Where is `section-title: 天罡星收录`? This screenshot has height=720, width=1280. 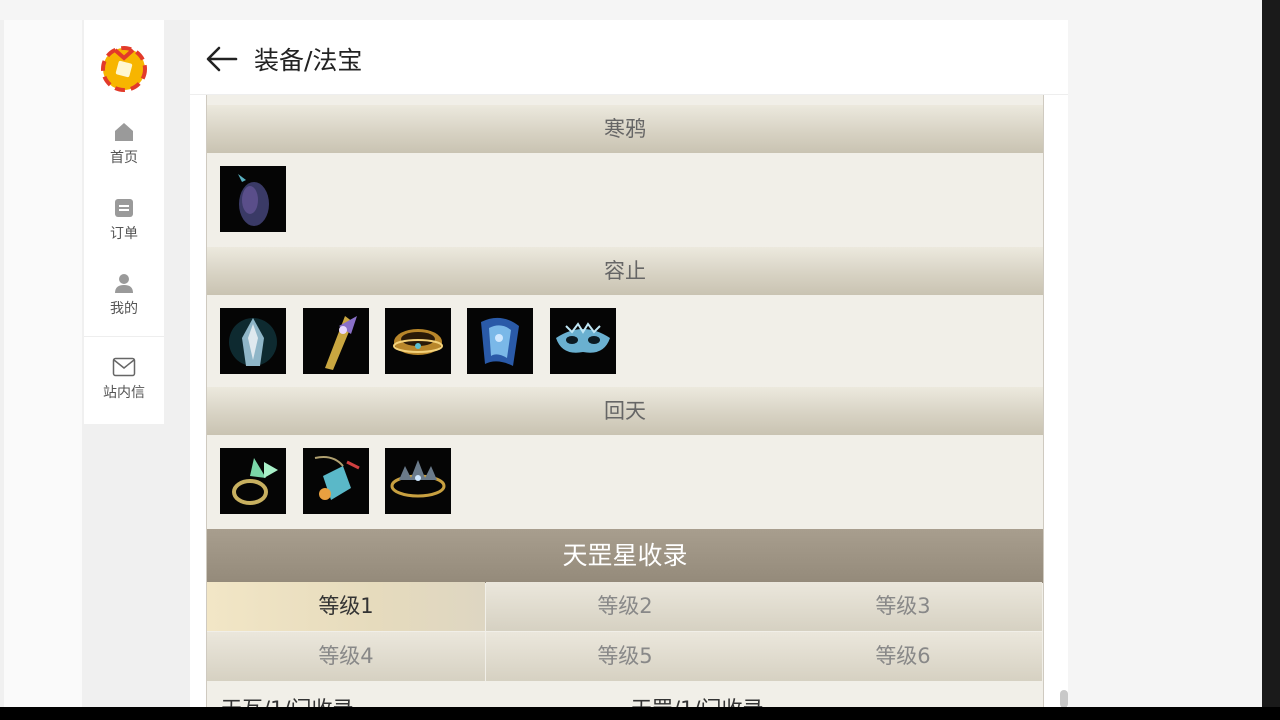
section-title: 天罡星收录 is located at coordinates (625, 556).